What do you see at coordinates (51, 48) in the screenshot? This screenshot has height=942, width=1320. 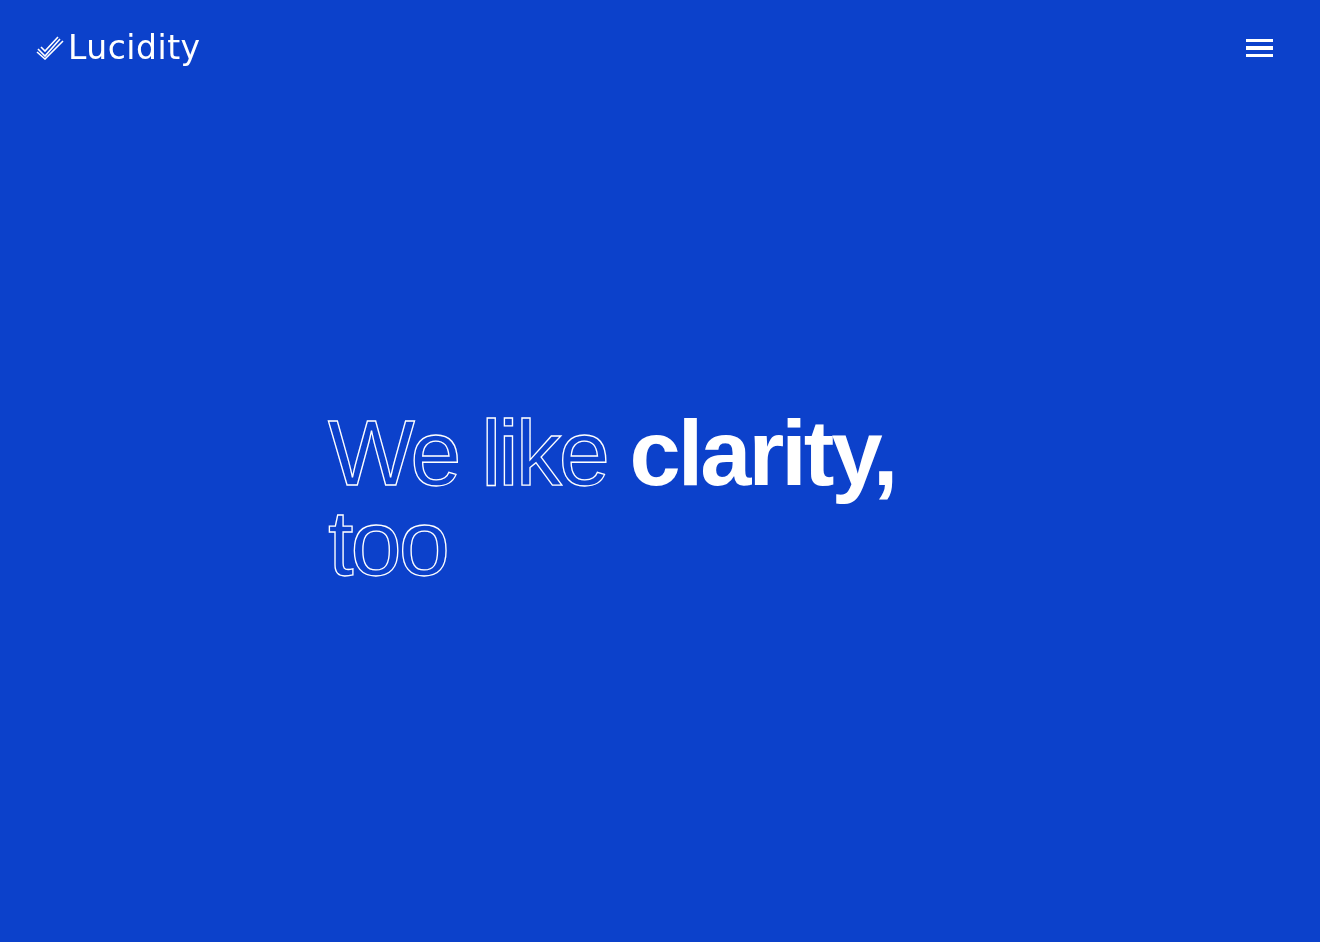 I see `checkmark-logo-icon` at bounding box center [51, 48].